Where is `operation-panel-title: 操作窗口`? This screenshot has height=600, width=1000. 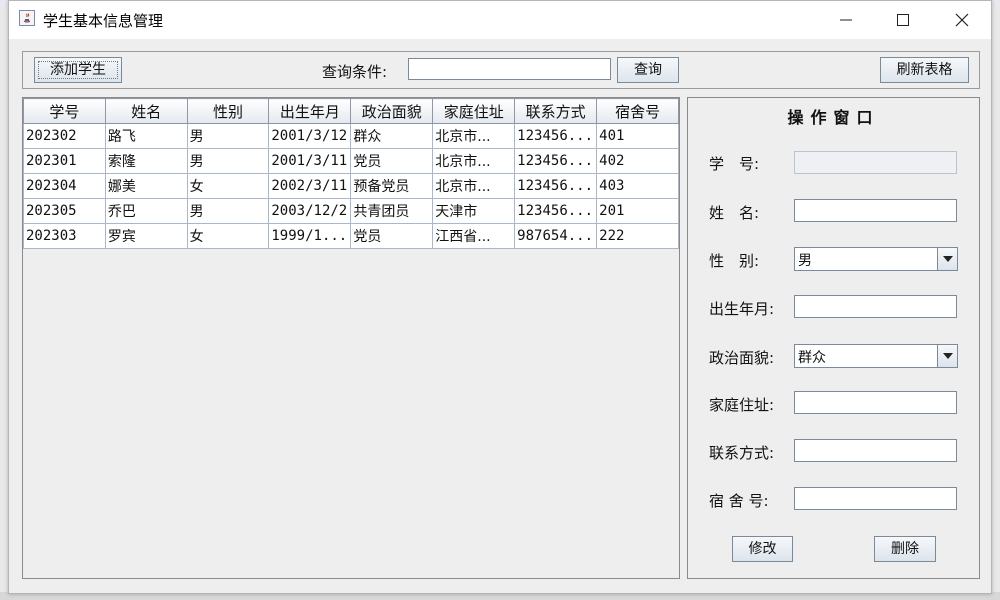 operation-panel-title: 操作窗口 is located at coordinates (833, 117).